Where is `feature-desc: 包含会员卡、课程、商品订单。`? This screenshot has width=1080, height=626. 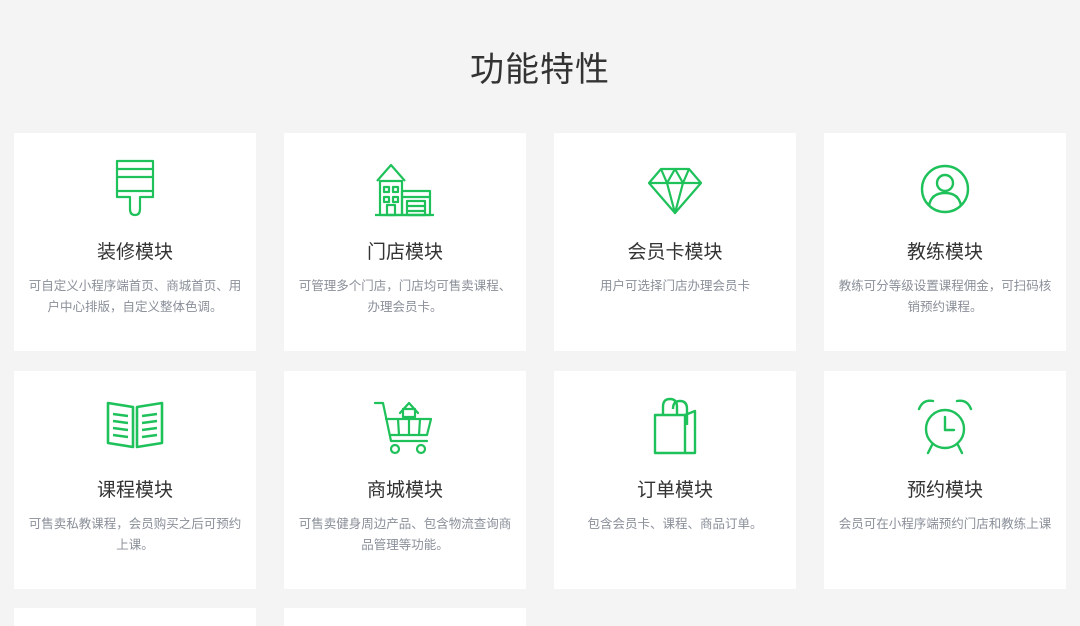 feature-desc: 包含会员卡、课程、商品订单。 is located at coordinates (675, 523).